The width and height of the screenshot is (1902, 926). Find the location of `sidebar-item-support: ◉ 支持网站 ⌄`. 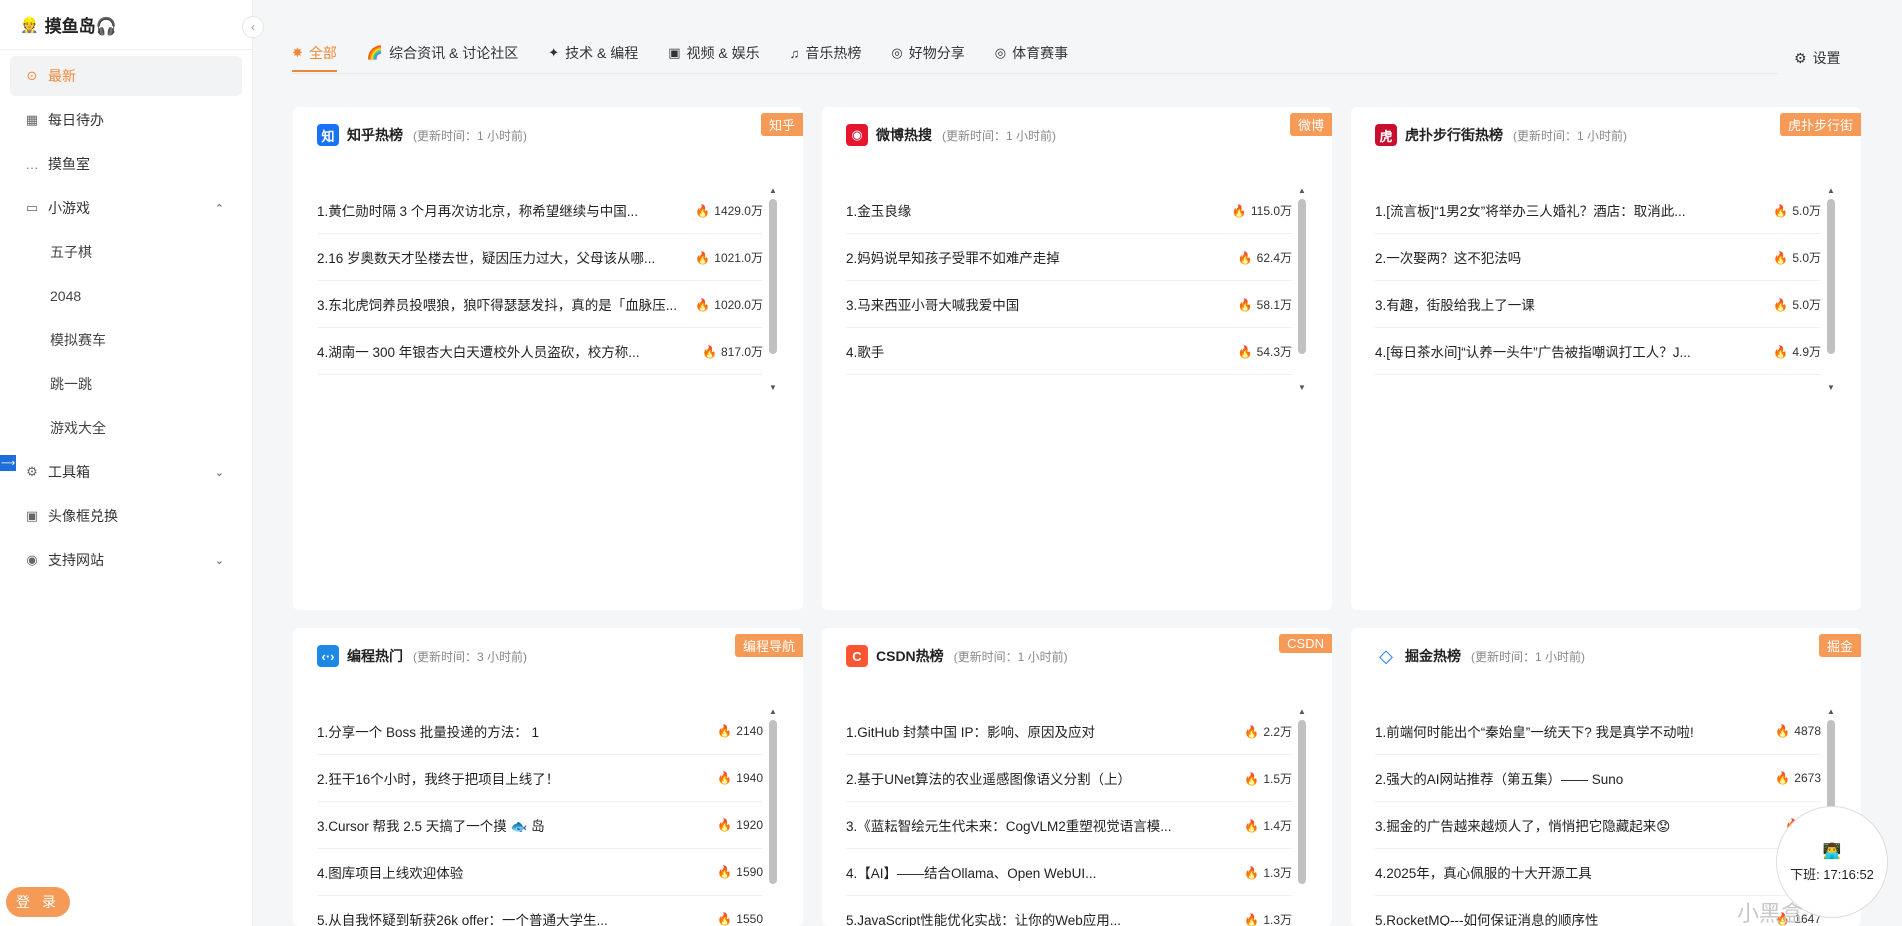

sidebar-item-support: ◉ 支持网站 ⌄ is located at coordinates (126, 560).